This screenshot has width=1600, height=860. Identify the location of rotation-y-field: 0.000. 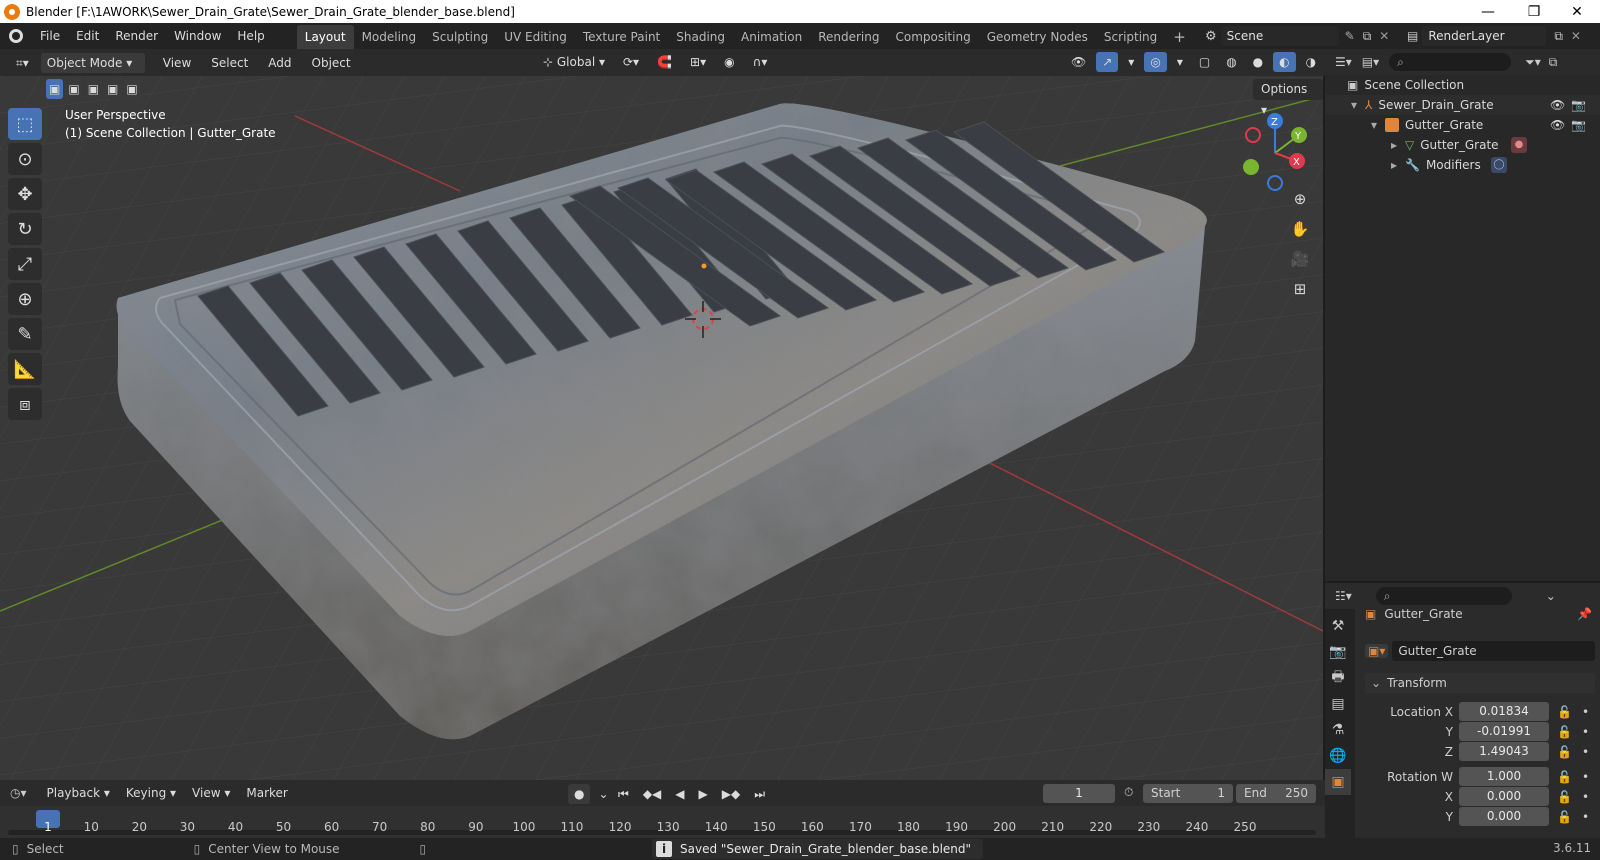
(1504, 816).